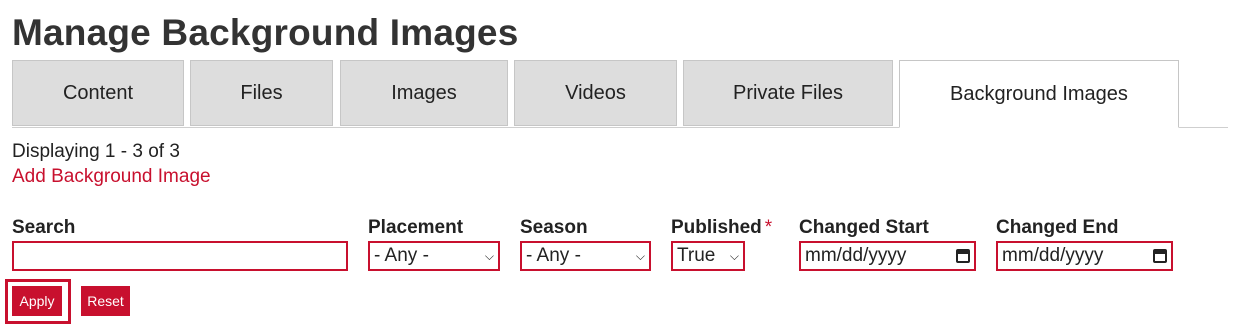  What do you see at coordinates (1039, 94) in the screenshot?
I see `tab-background-images: Background Images` at bounding box center [1039, 94].